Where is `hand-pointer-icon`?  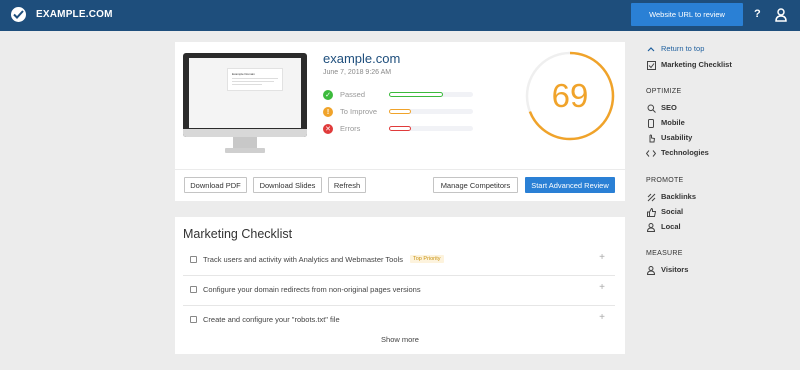 hand-pointer-icon is located at coordinates (651, 138).